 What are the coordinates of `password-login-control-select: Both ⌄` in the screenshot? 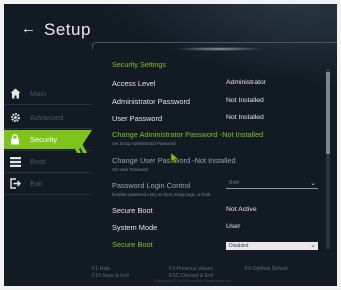 It's located at (272, 184).